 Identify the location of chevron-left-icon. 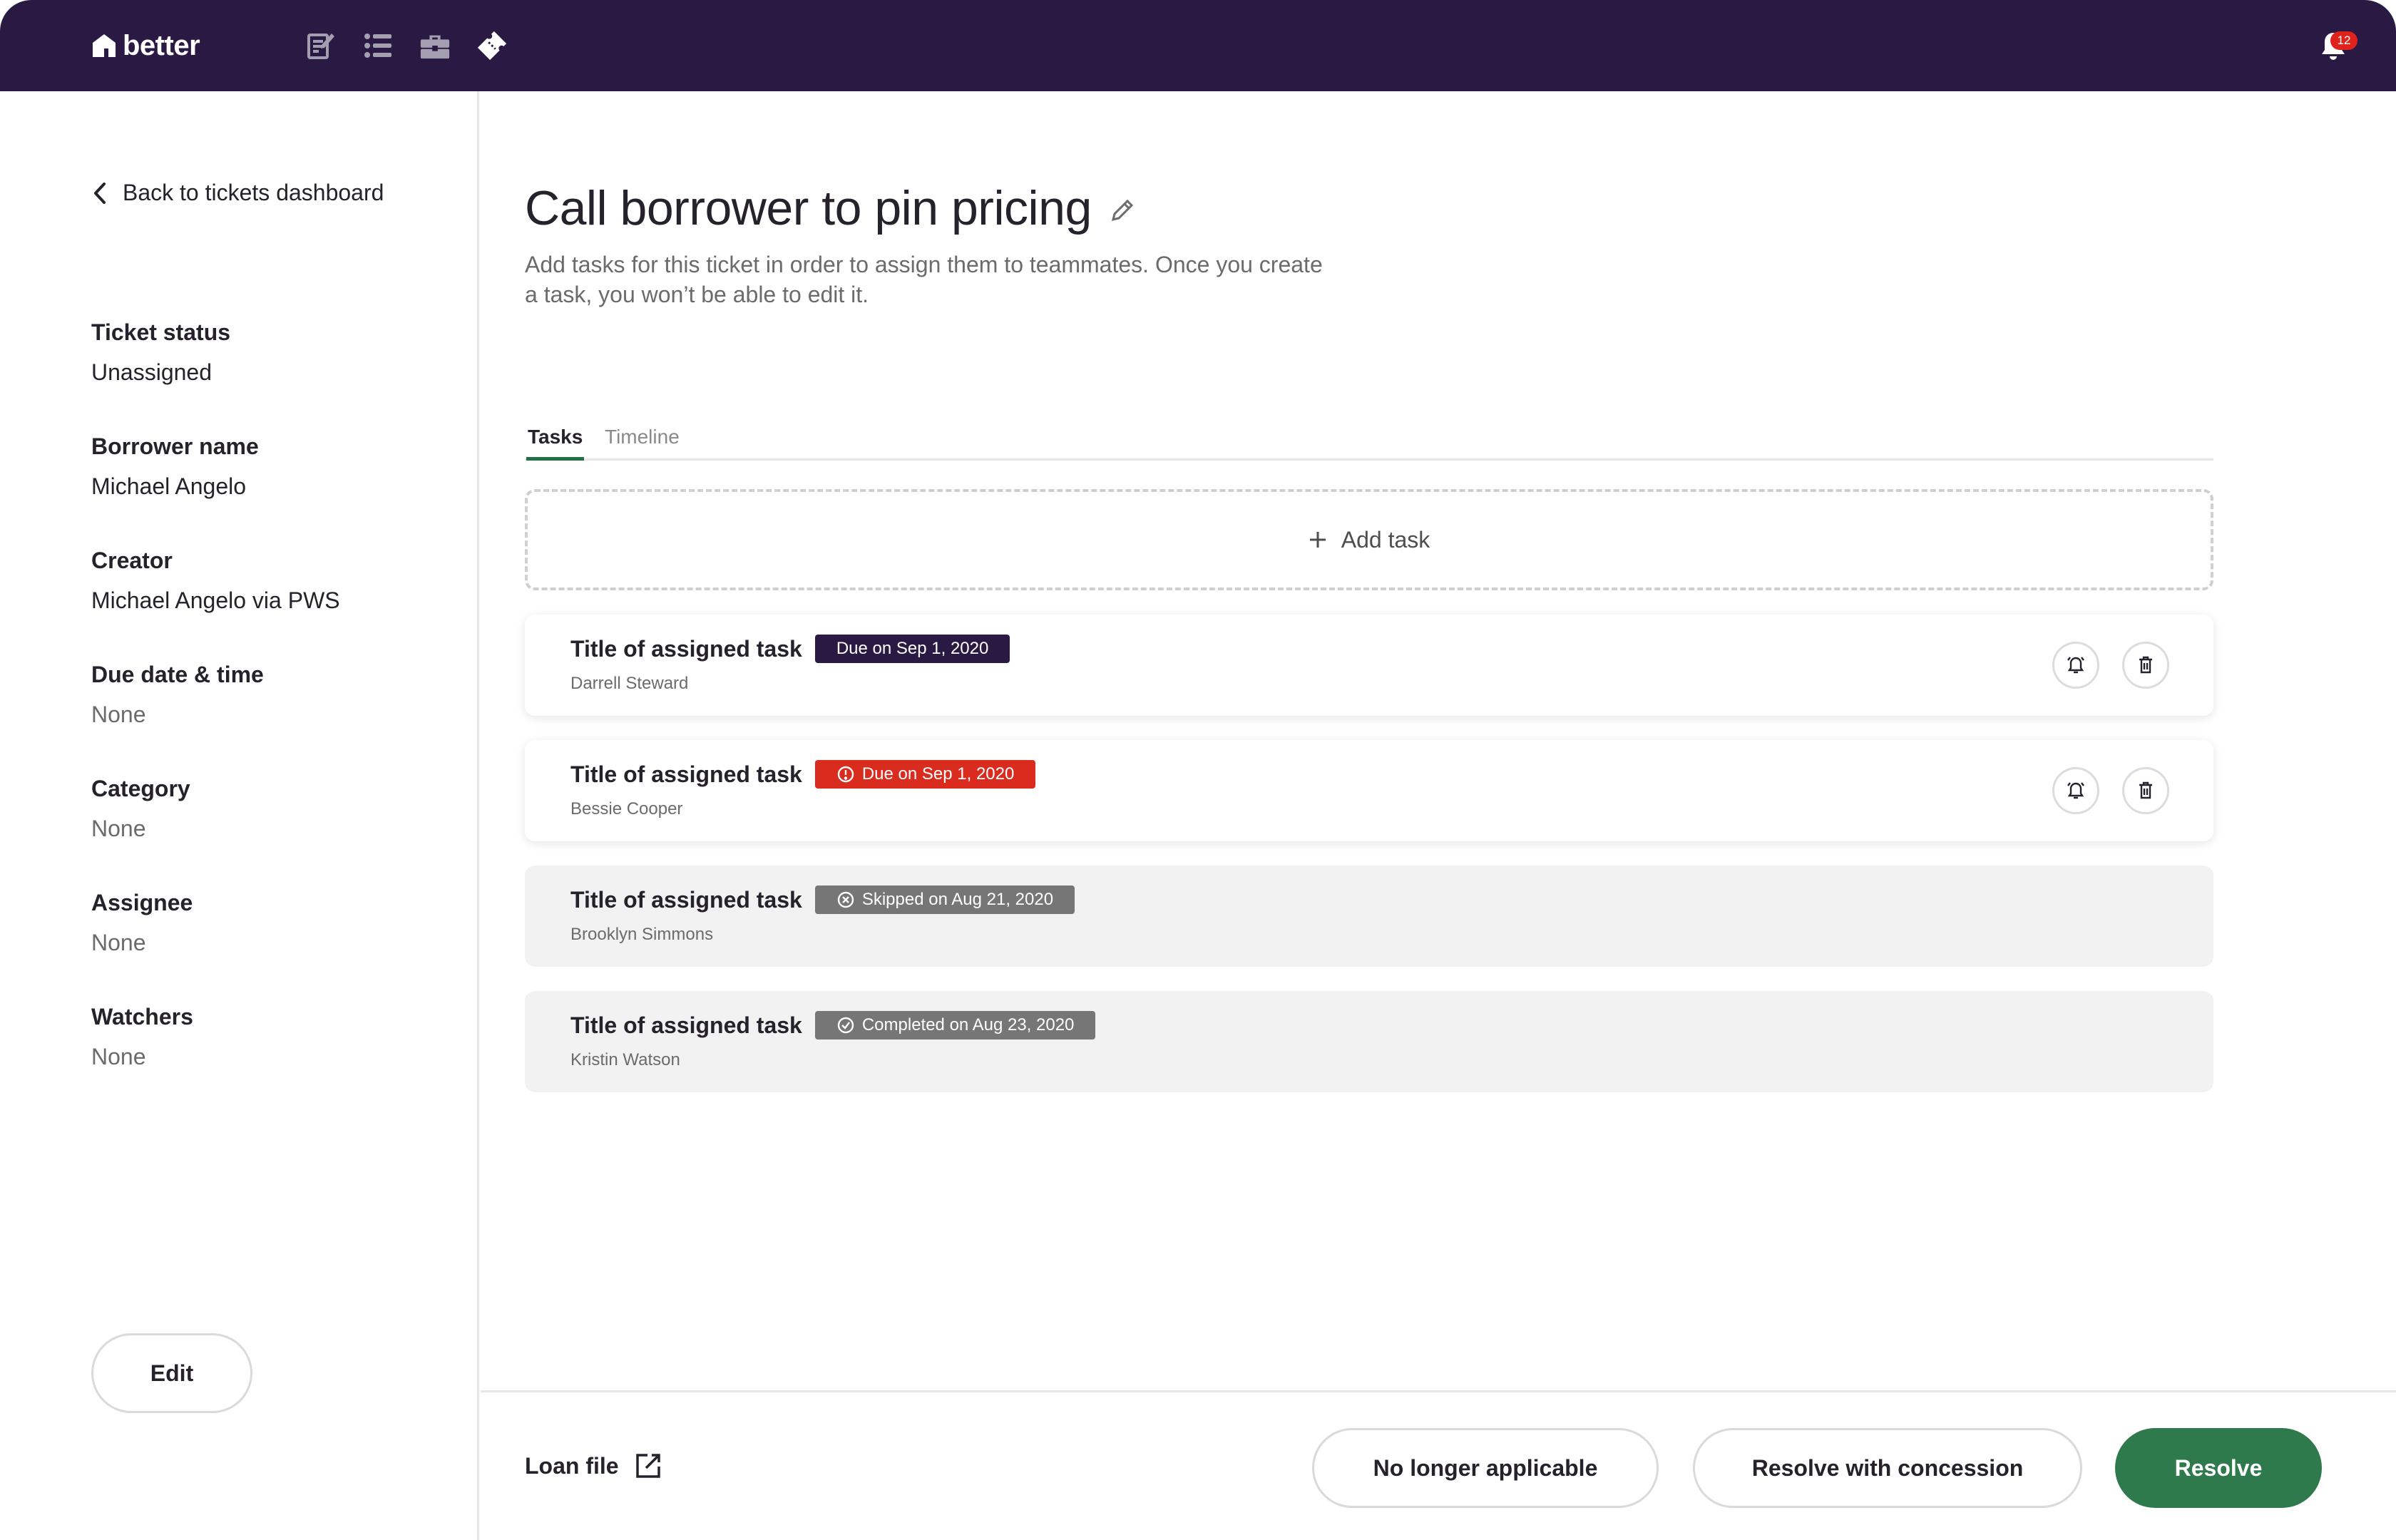
(100, 193).